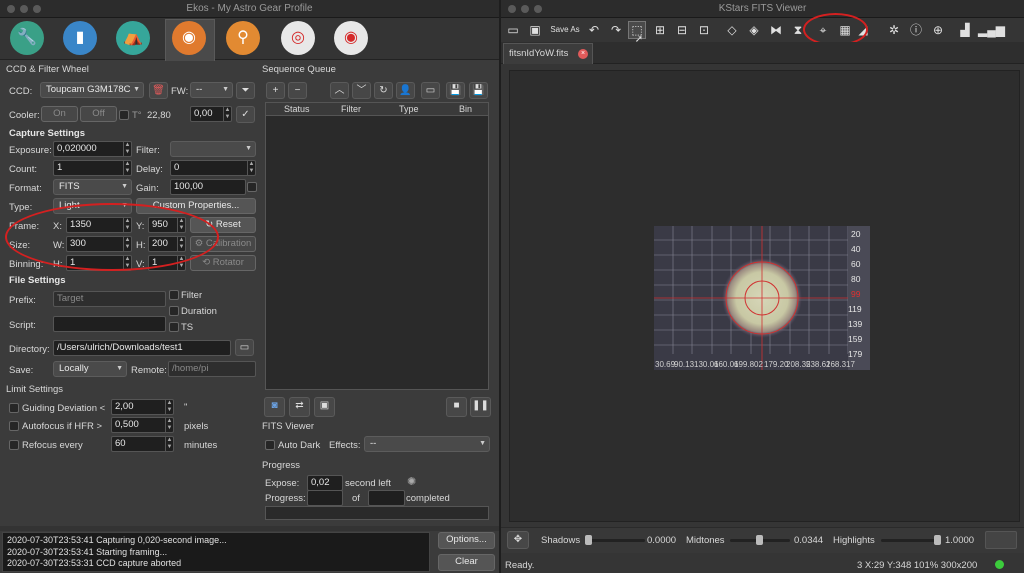  I want to click on temp-setpoint: 0,00 ▲ ▼, so click(211, 114).